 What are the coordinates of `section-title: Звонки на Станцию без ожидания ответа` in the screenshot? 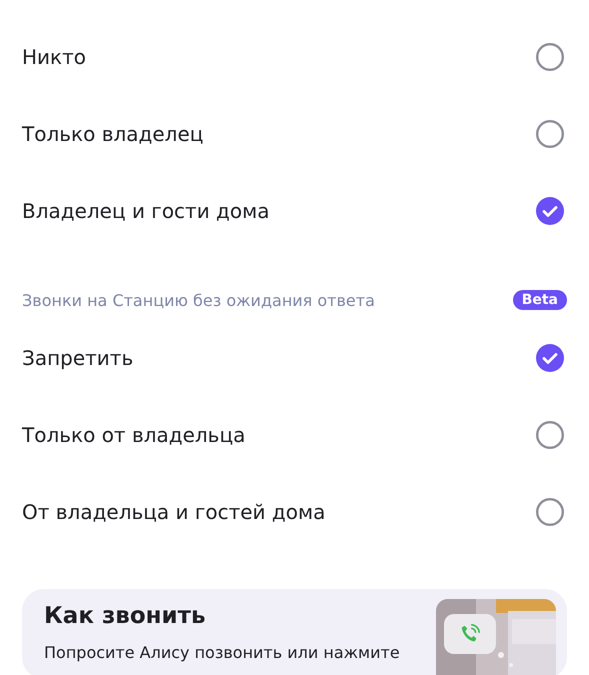 It's located at (198, 300).